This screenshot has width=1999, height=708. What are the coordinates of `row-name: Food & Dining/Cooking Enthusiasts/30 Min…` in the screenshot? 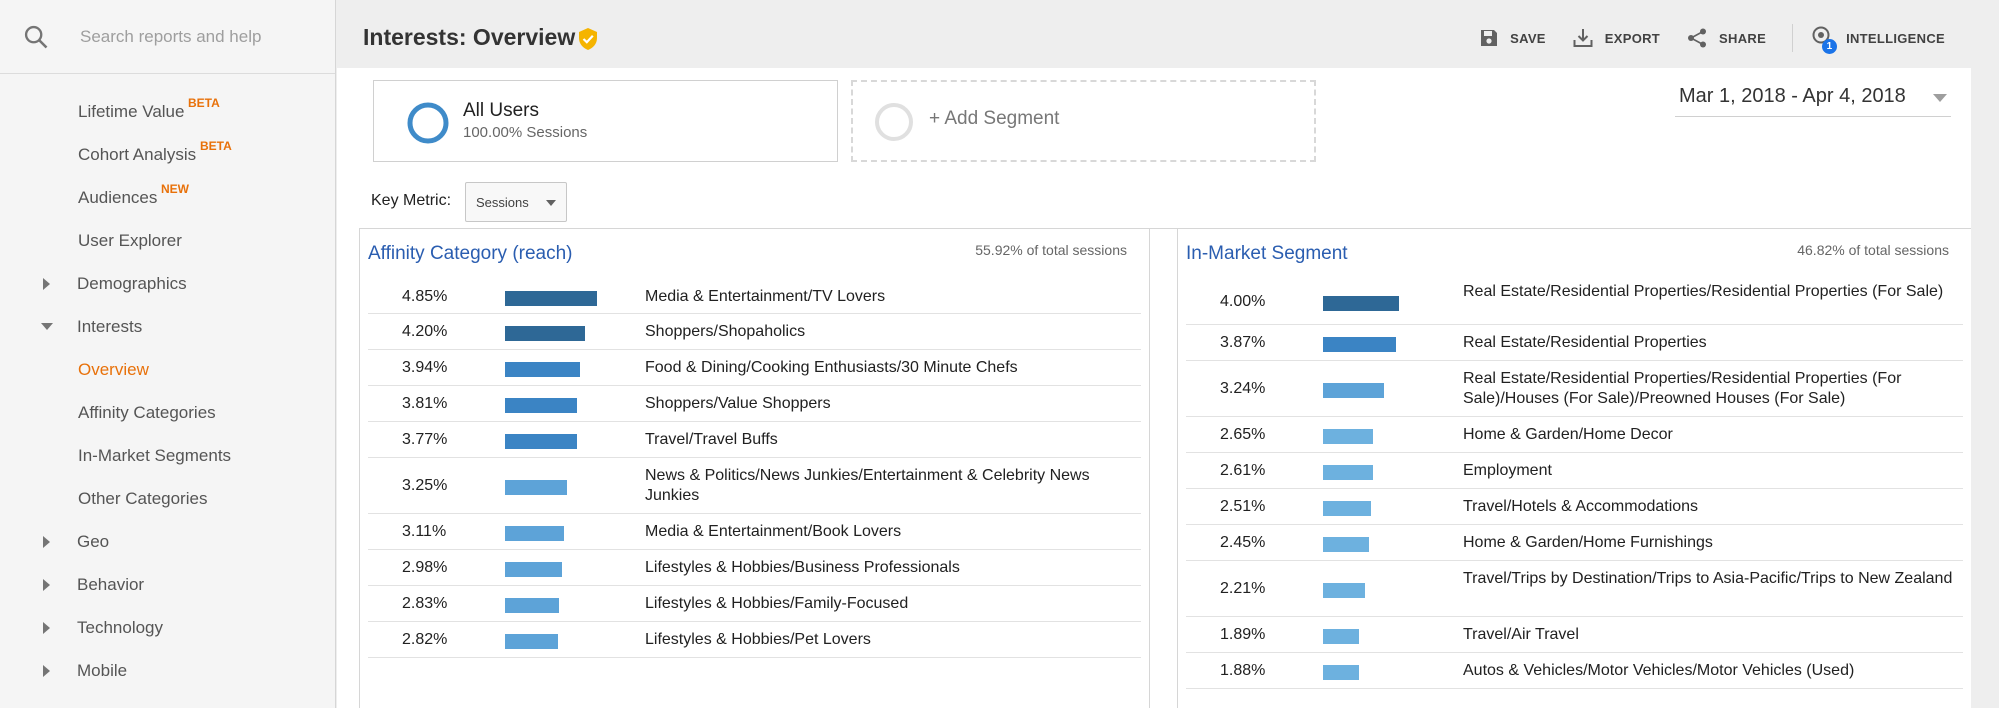 It's located at (891, 368).